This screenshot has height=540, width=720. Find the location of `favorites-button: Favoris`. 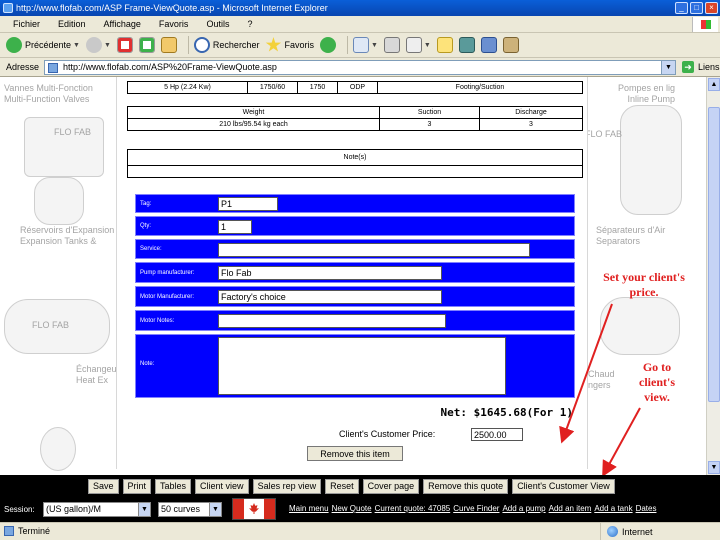

favorites-button: Favoris is located at coordinates (289, 45).